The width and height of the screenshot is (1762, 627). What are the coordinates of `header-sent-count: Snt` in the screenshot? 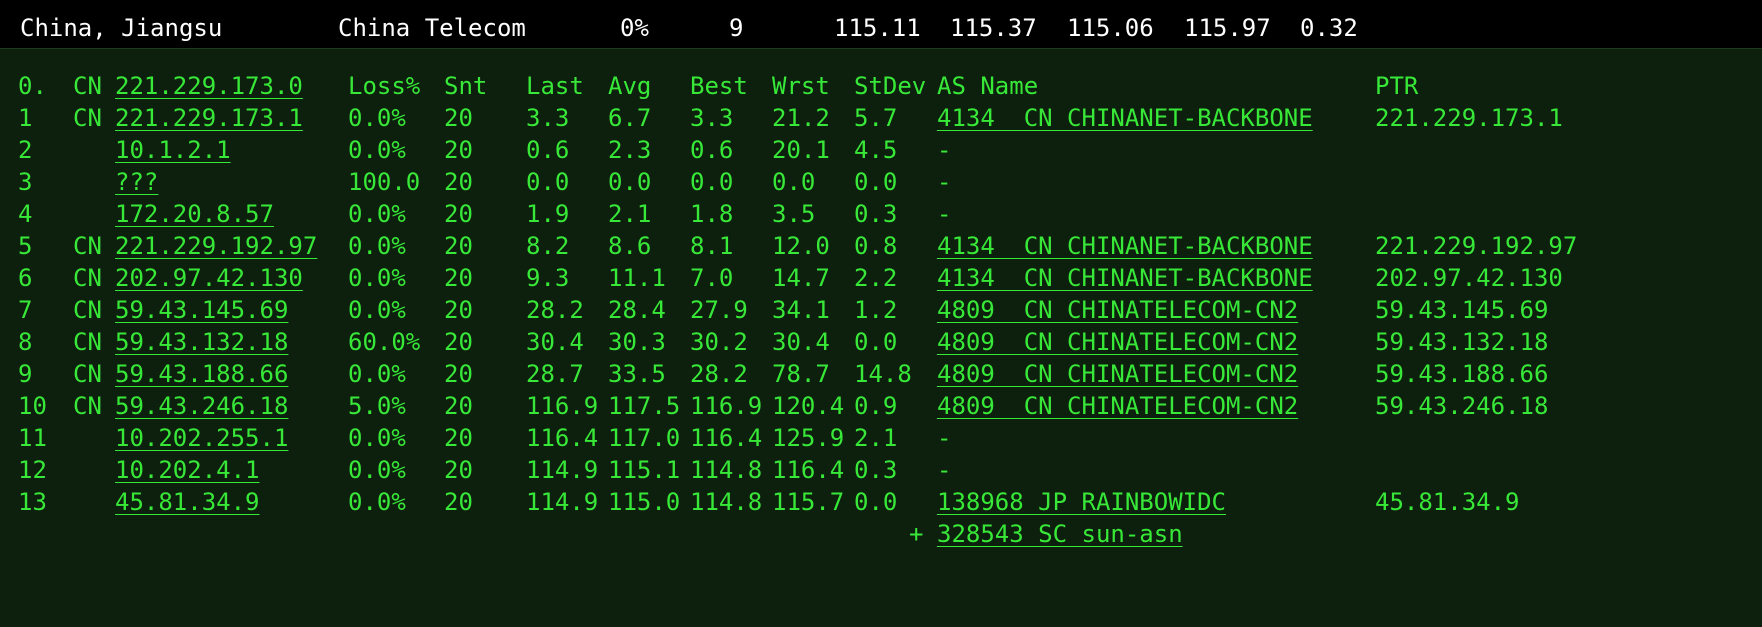 It's located at (466, 86).